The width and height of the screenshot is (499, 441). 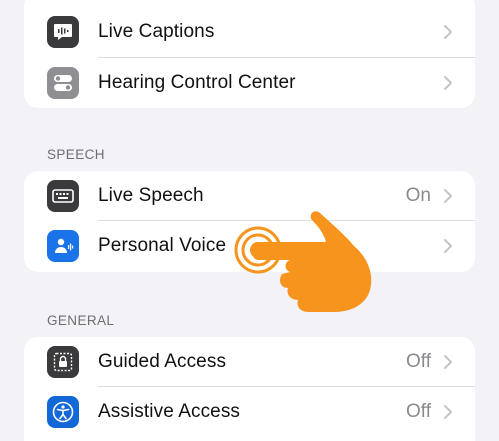 I want to click on live-speech-value: On, so click(x=418, y=195).